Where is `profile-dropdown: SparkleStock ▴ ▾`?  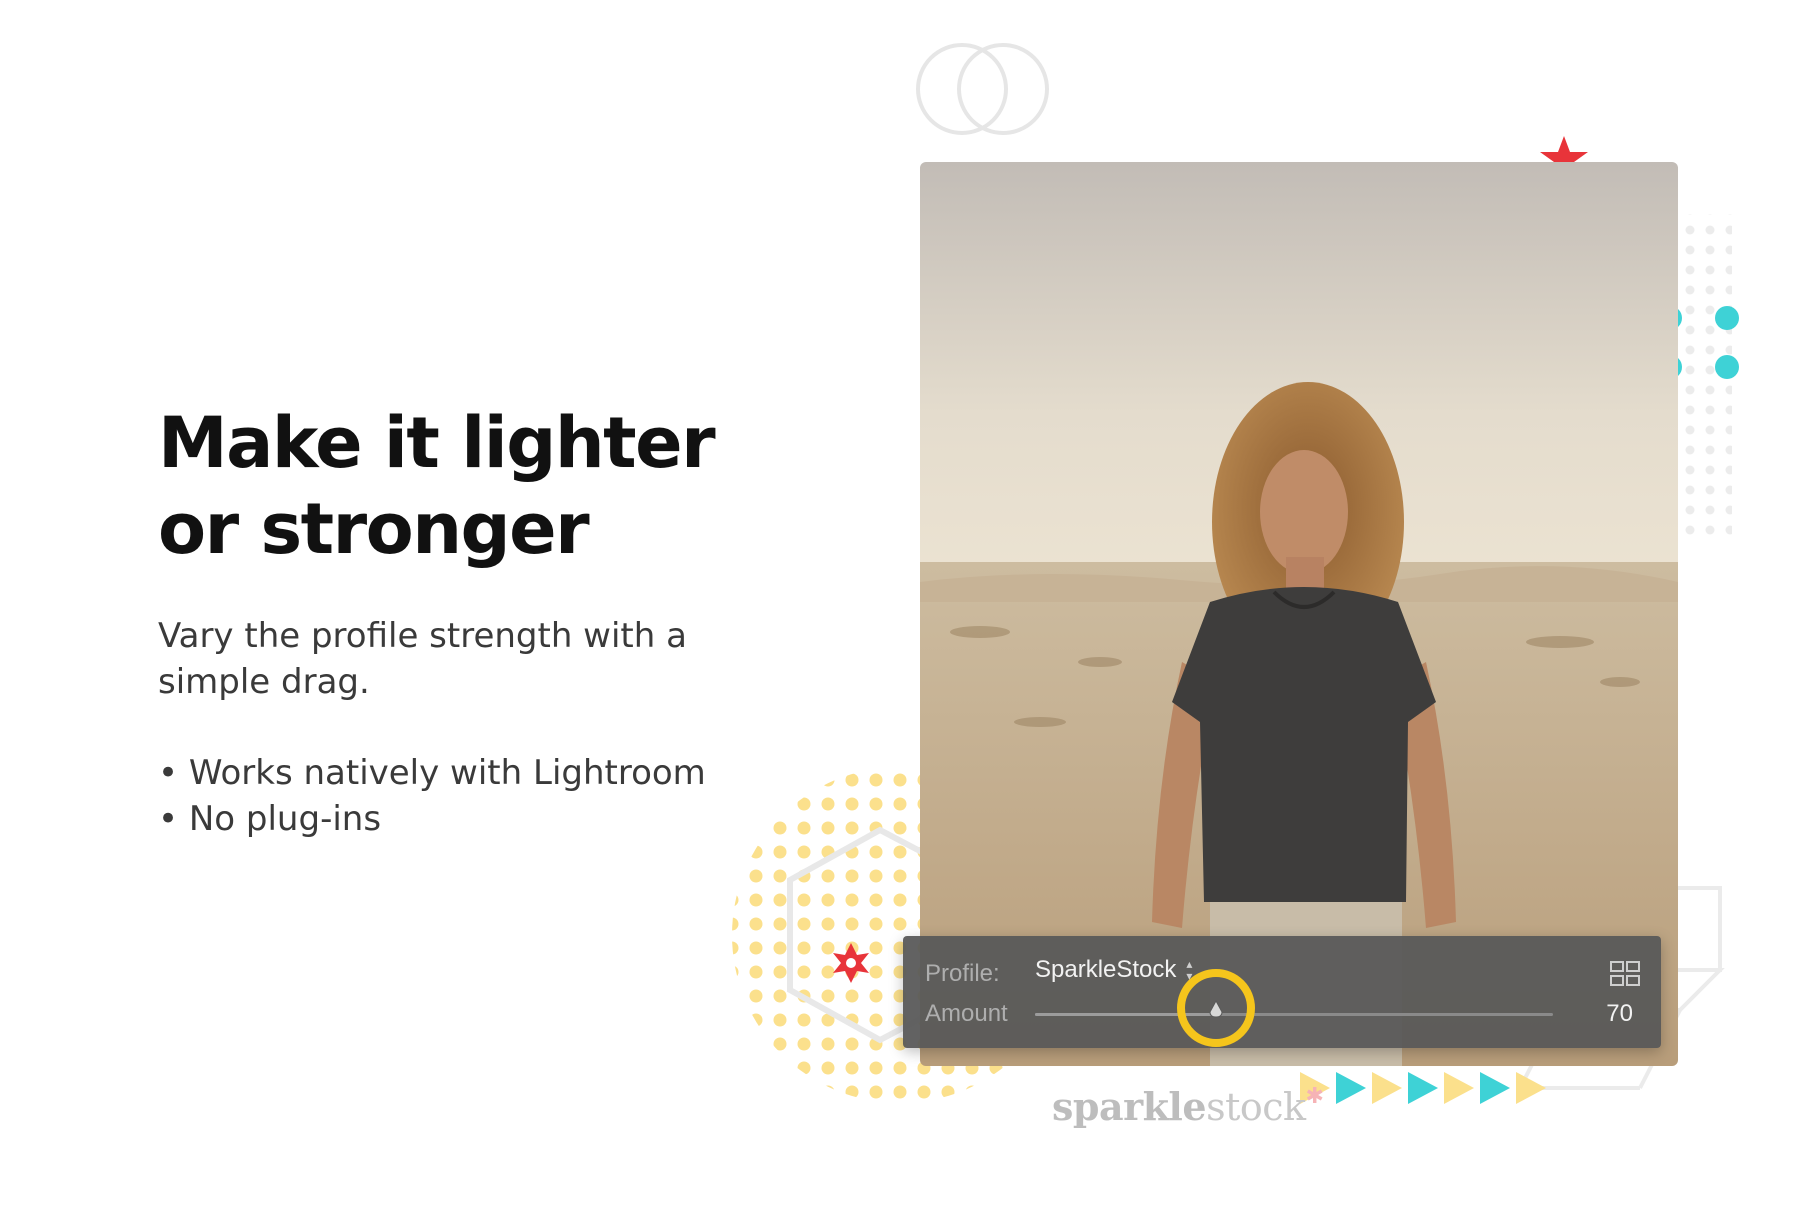
profile-dropdown: SparkleStock ▴ ▾ is located at coordinates (1113, 970).